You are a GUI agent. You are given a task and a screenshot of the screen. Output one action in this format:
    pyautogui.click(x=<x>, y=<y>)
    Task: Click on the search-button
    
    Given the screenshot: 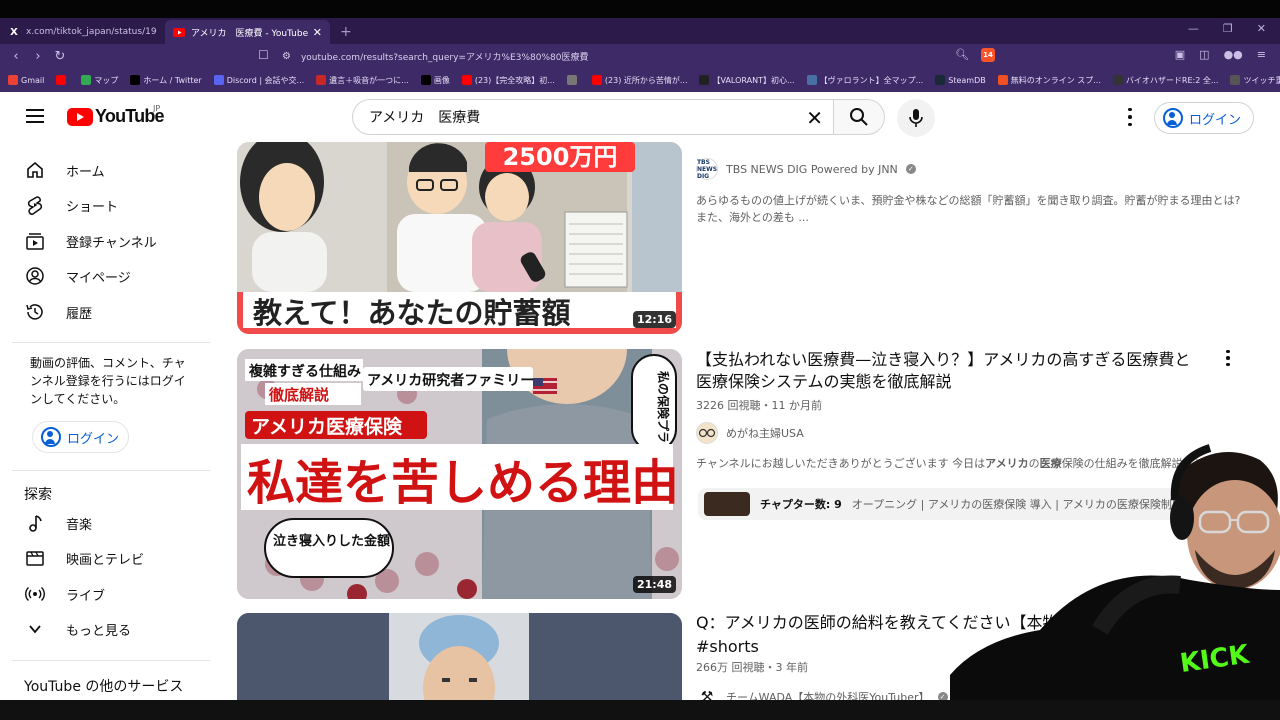 What is the action you would take?
    pyautogui.click(x=859, y=117)
    